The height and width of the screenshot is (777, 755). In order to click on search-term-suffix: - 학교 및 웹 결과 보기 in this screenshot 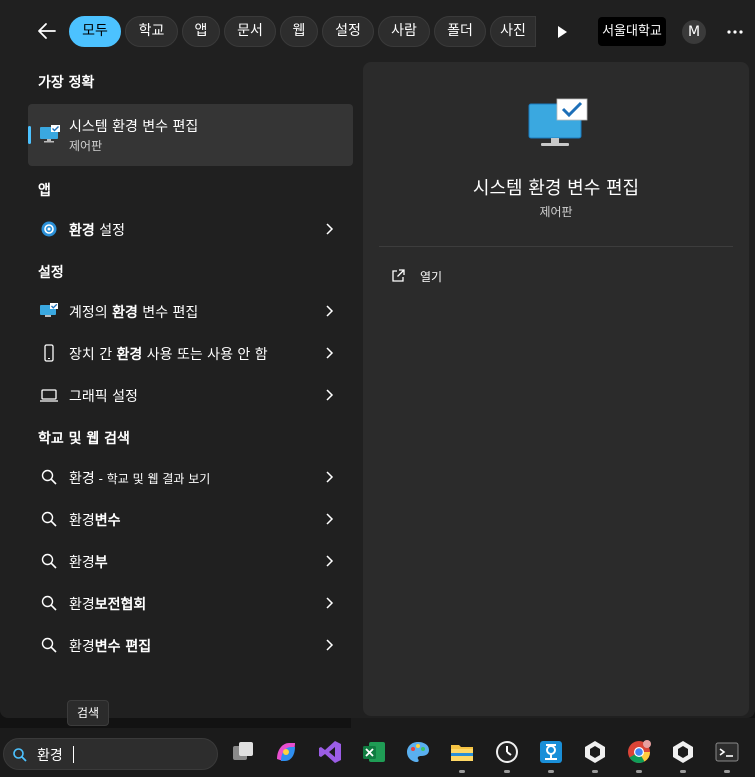, I will do `click(152, 479)`.